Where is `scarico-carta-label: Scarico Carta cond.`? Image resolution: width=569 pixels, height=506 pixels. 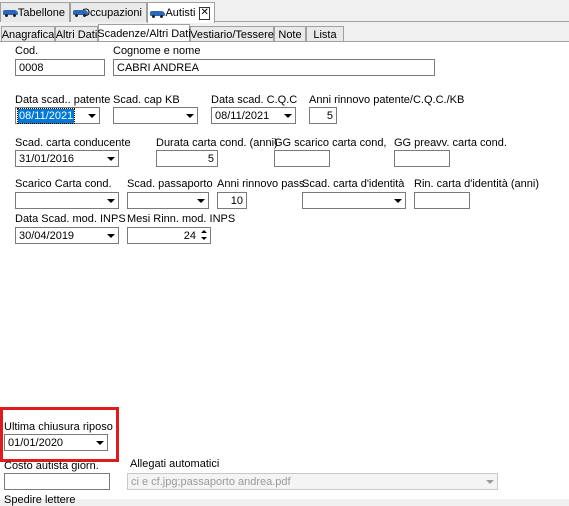 scarico-carta-label: Scarico Carta cond. is located at coordinates (63, 184).